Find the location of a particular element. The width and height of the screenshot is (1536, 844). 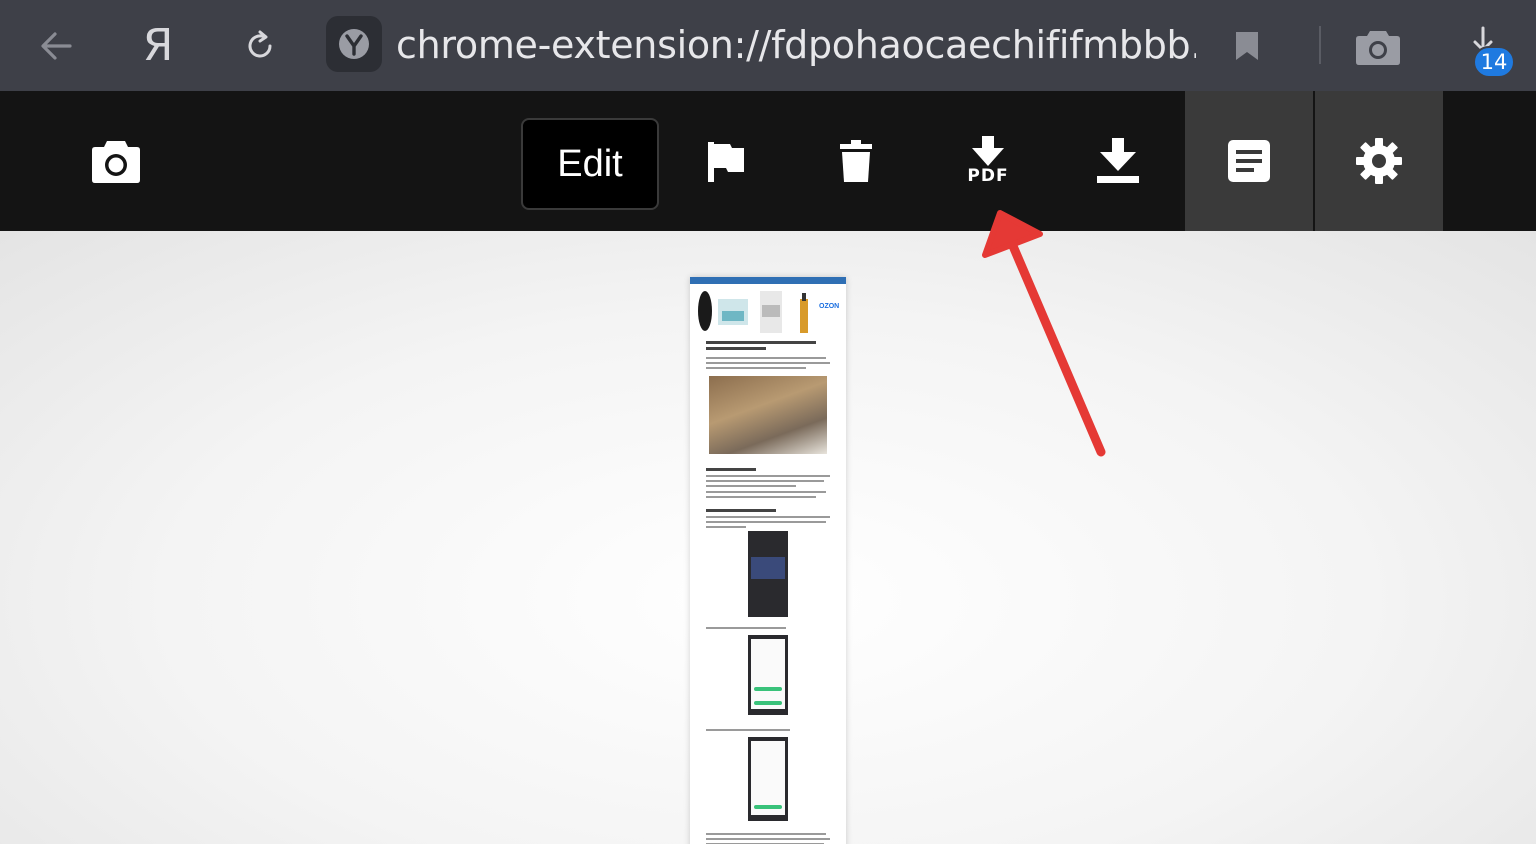

document-icon is located at coordinates (1249, 161).